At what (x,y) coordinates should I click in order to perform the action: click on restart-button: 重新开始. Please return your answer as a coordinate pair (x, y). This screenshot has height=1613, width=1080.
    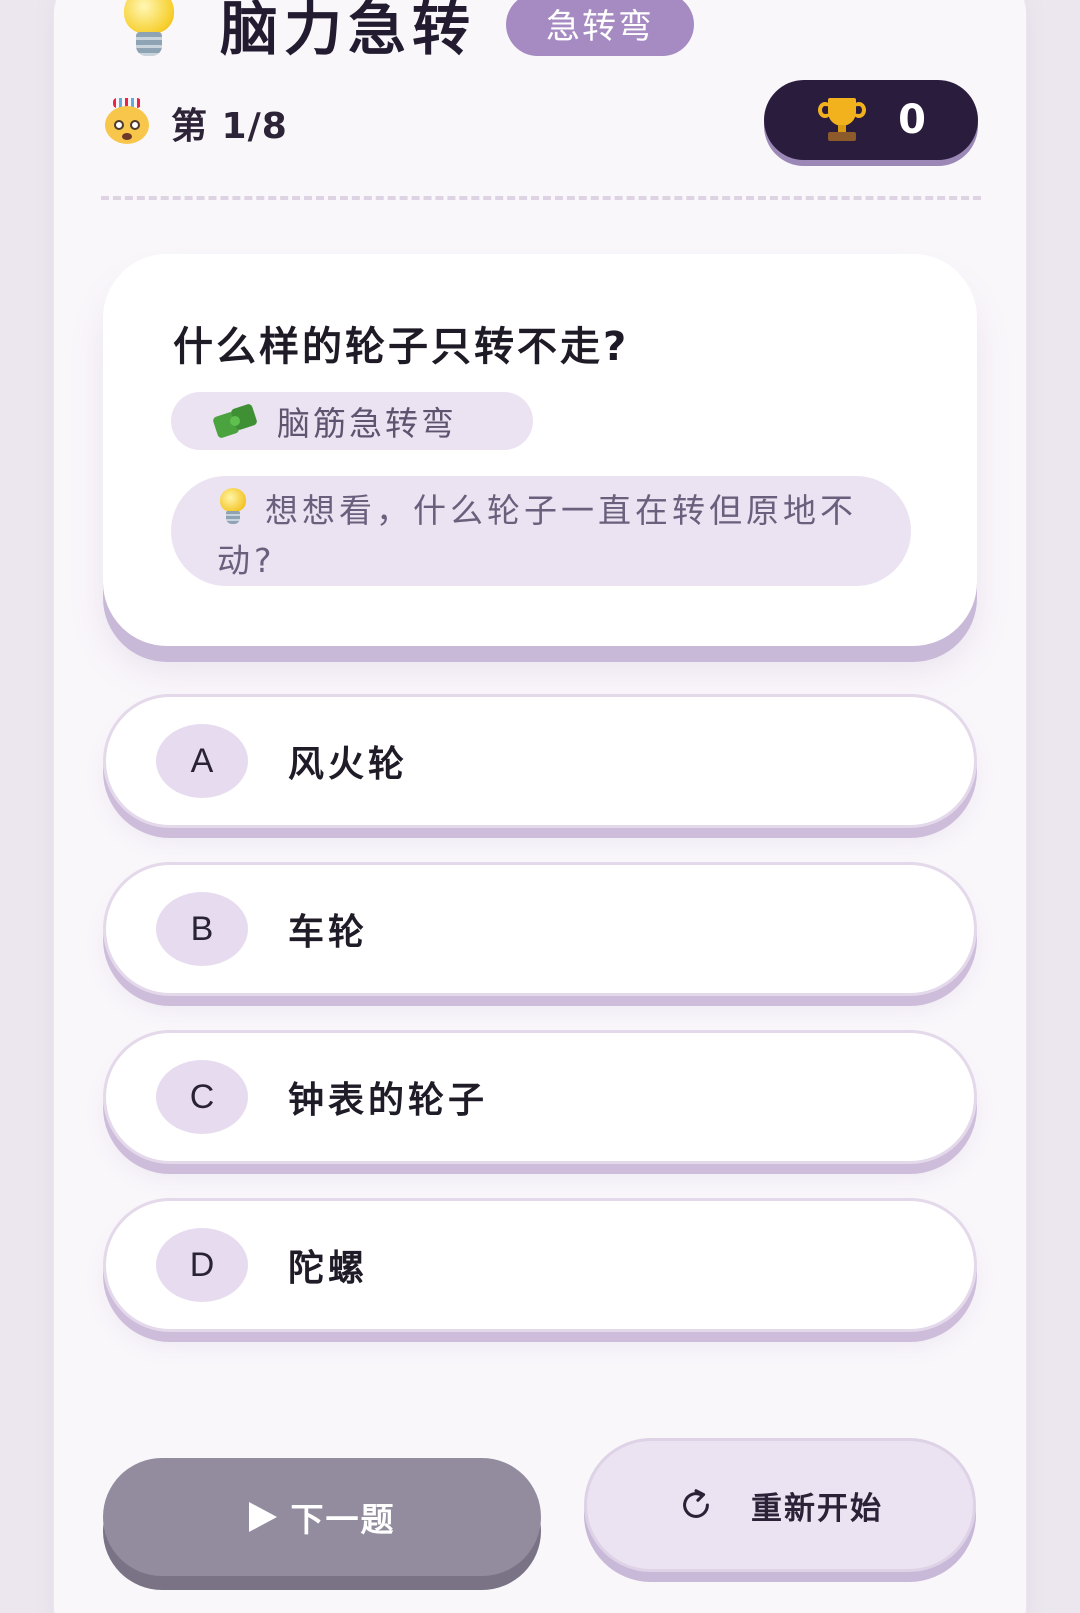
    Looking at the image, I should click on (780, 1505).